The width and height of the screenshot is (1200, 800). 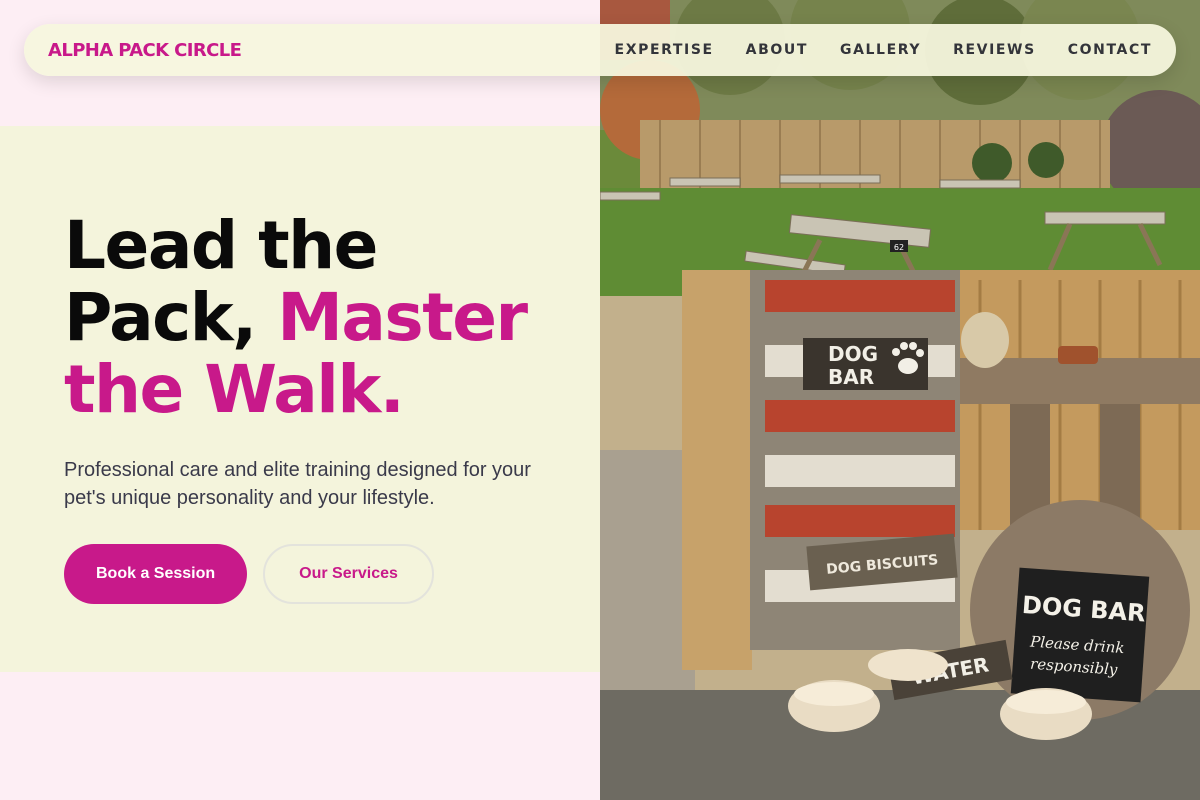 What do you see at coordinates (1110, 50) in the screenshot?
I see `nav-link-contact: CONTACT` at bounding box center [1110, 50].